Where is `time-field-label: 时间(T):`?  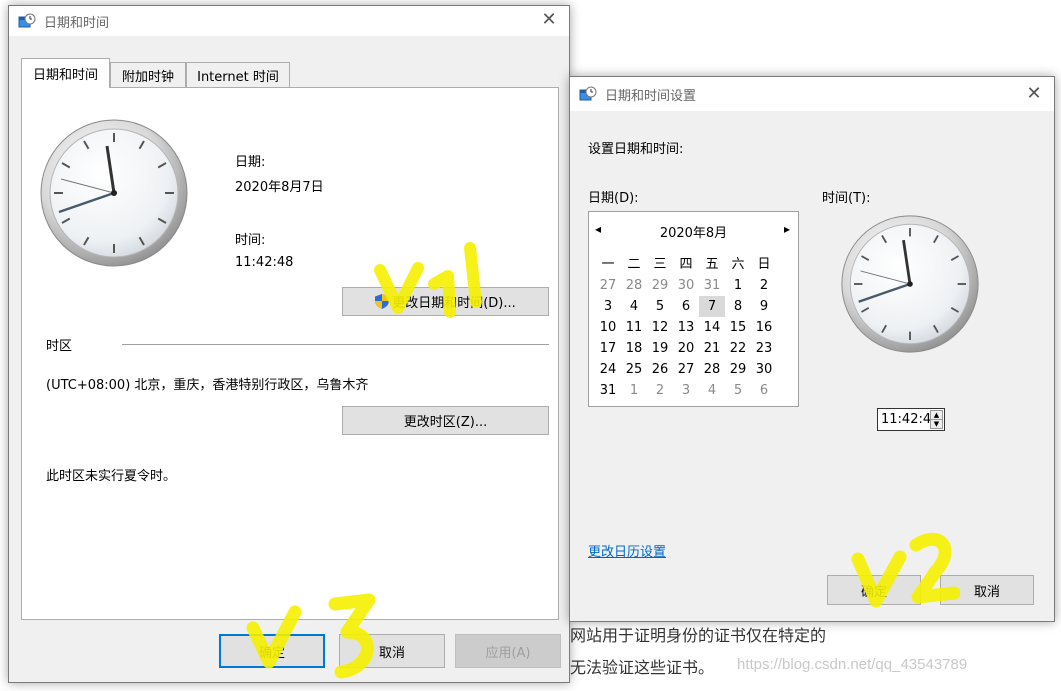
time-field-label: 时间(T): is located at coordinates (846, 198).